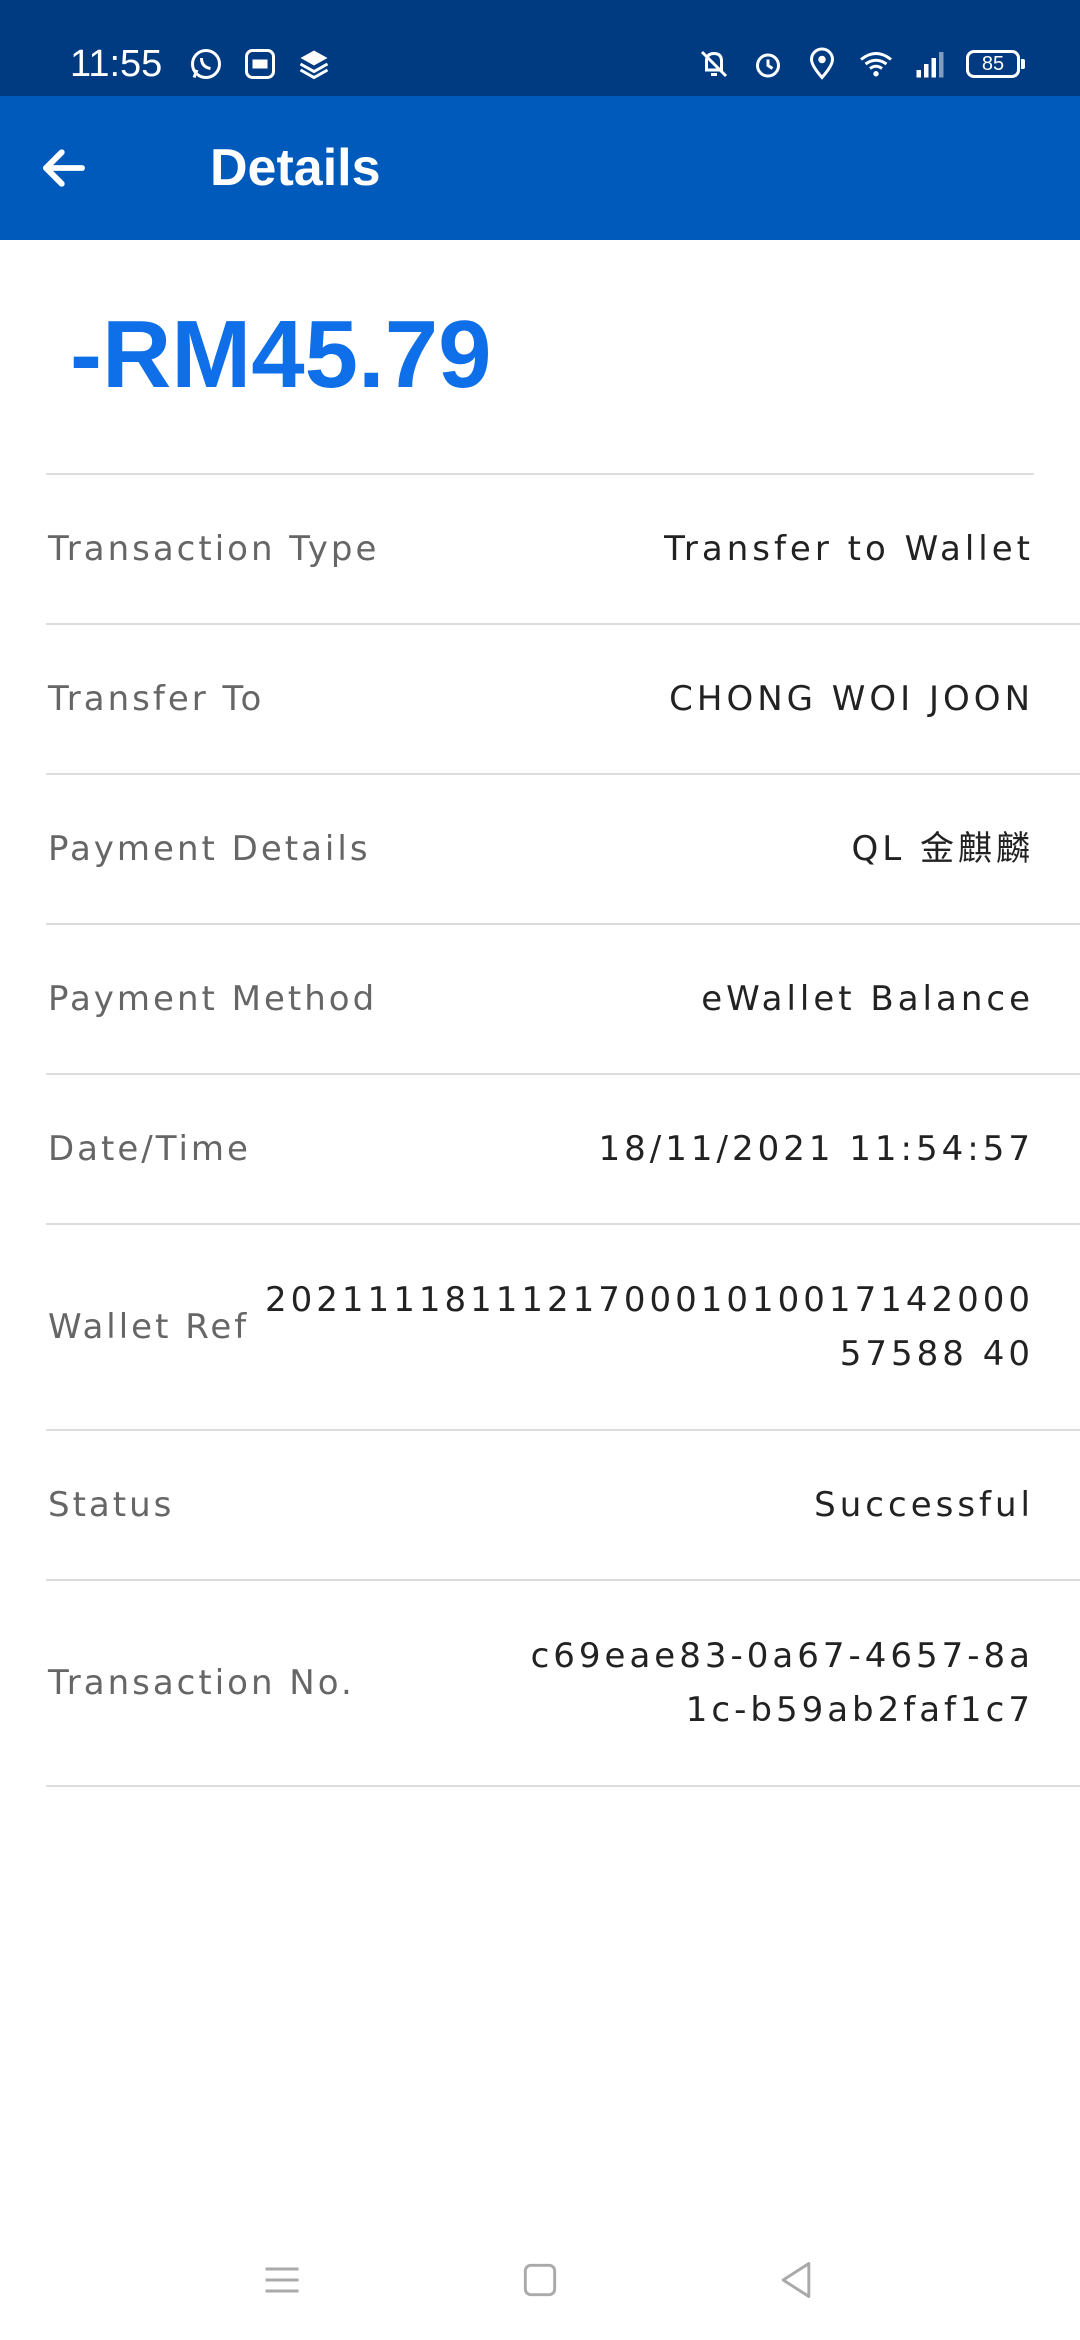 The image size is (1080, 2340). I want to click on wallet-ref-value: 20211118111217000101001714200057588 40, so click(649, 1327).